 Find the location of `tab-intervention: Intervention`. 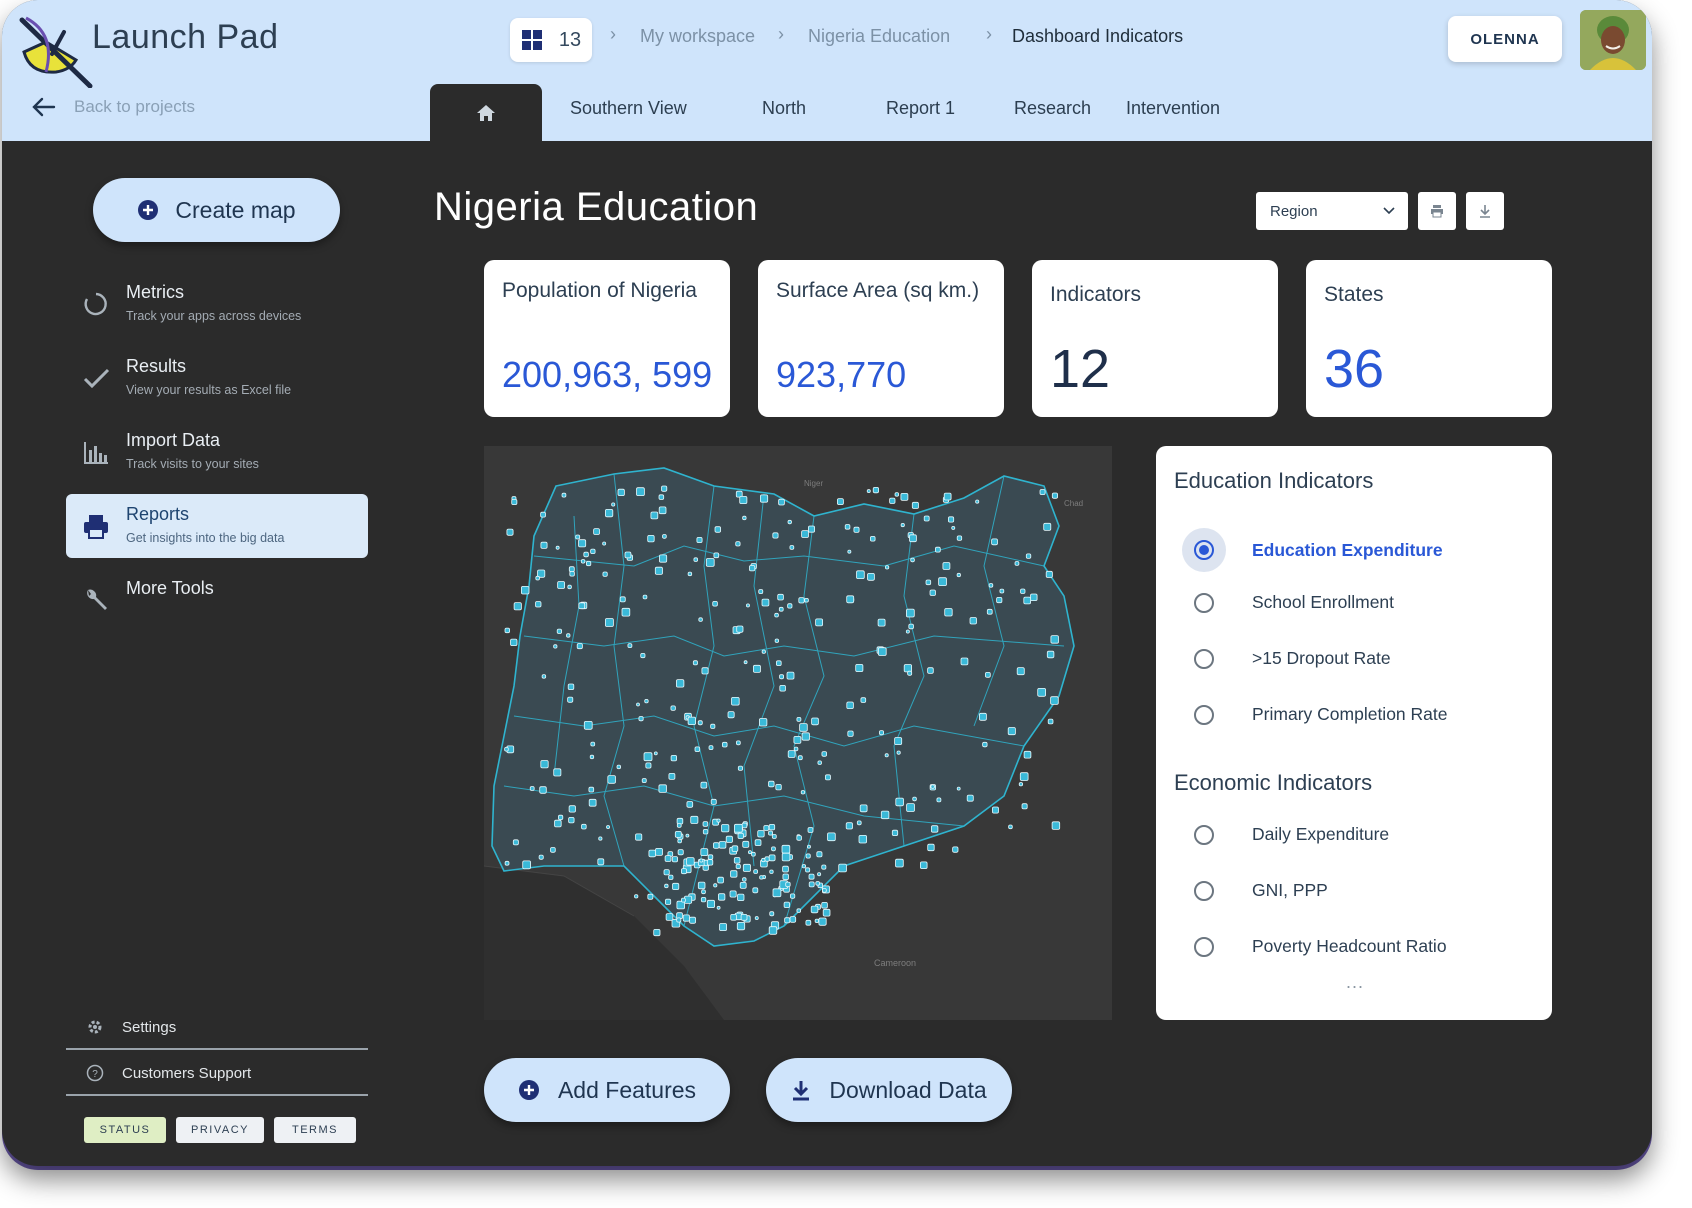

tab-intervention: Intervention is located at coordinates (1173, 108).